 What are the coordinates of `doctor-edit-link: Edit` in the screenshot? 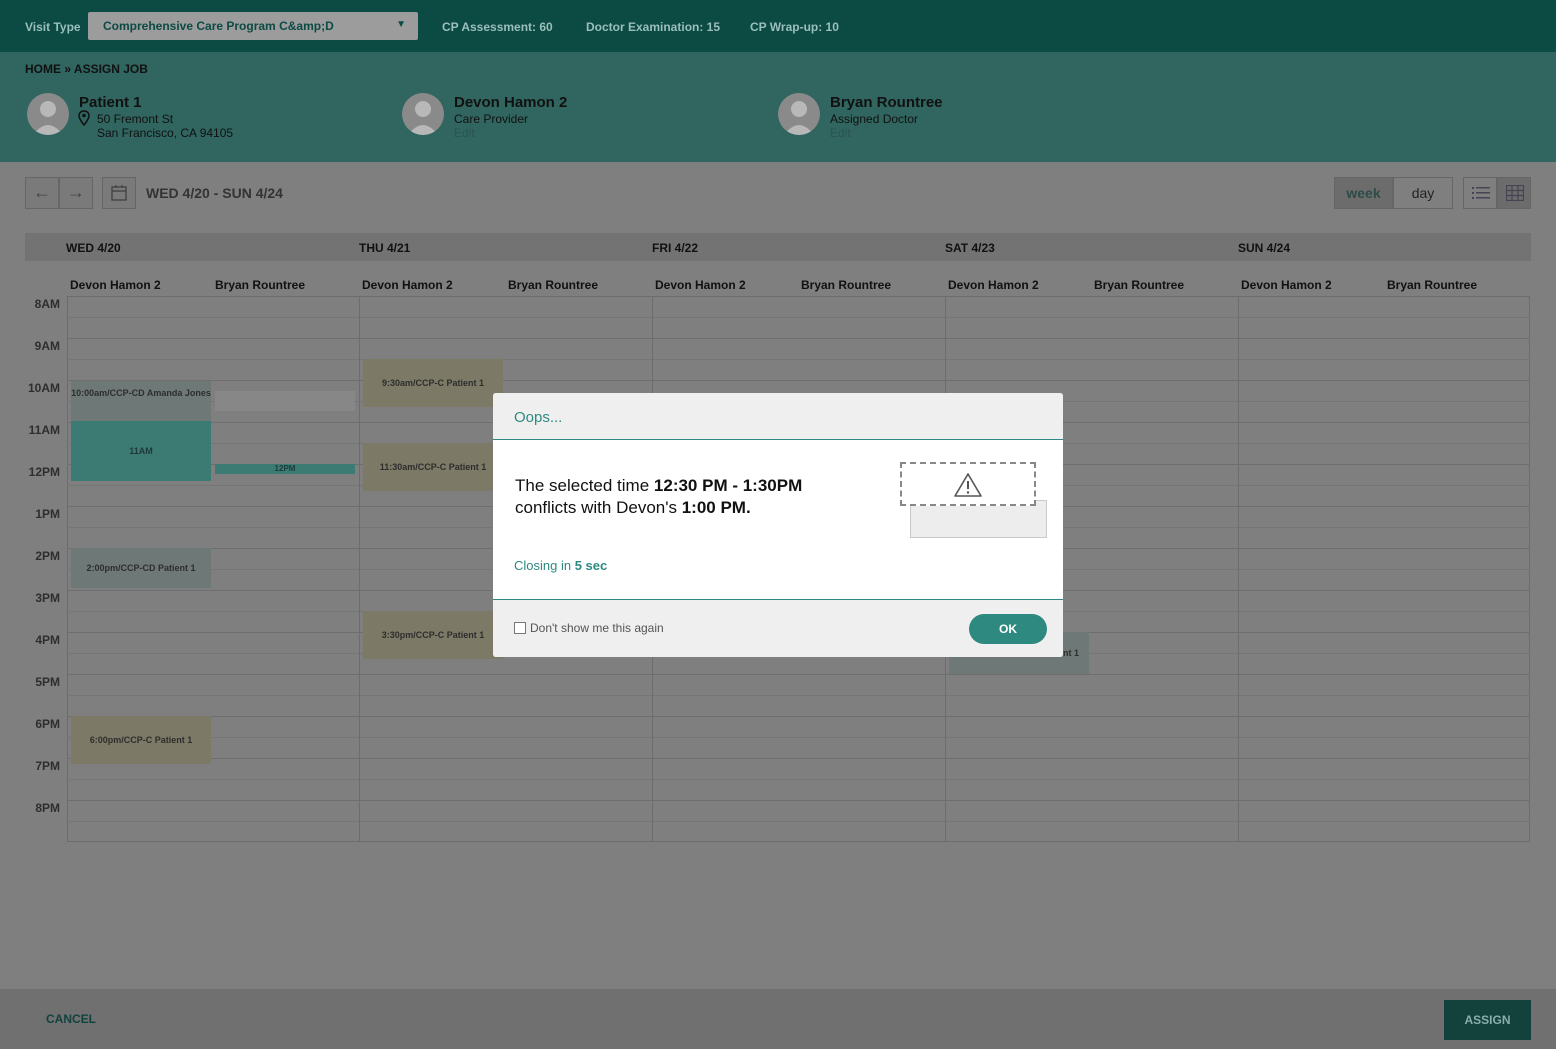 It's located at (840, 133).